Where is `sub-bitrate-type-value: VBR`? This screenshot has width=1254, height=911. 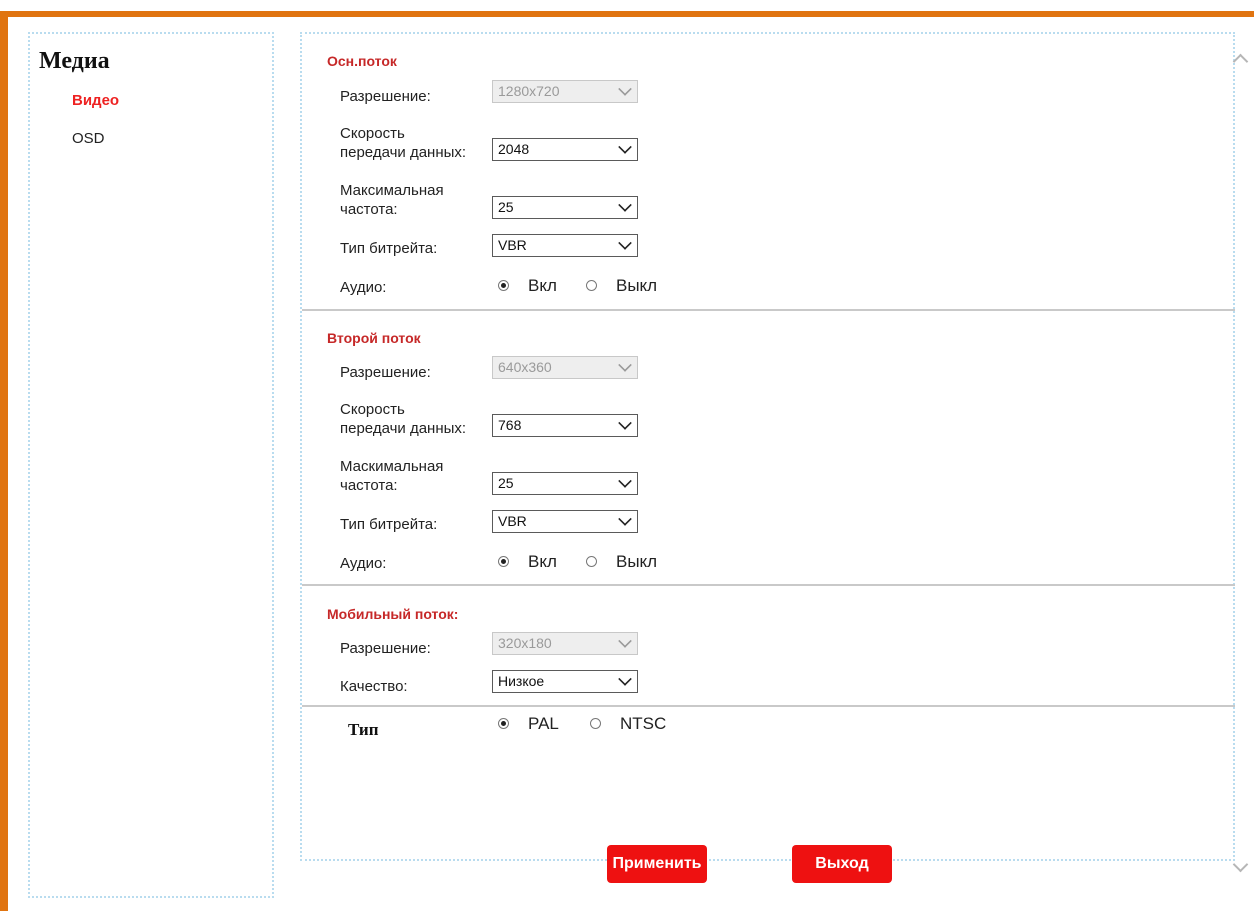
sub-bitrate-type-value: VBR is located at coordinates (512, 521).